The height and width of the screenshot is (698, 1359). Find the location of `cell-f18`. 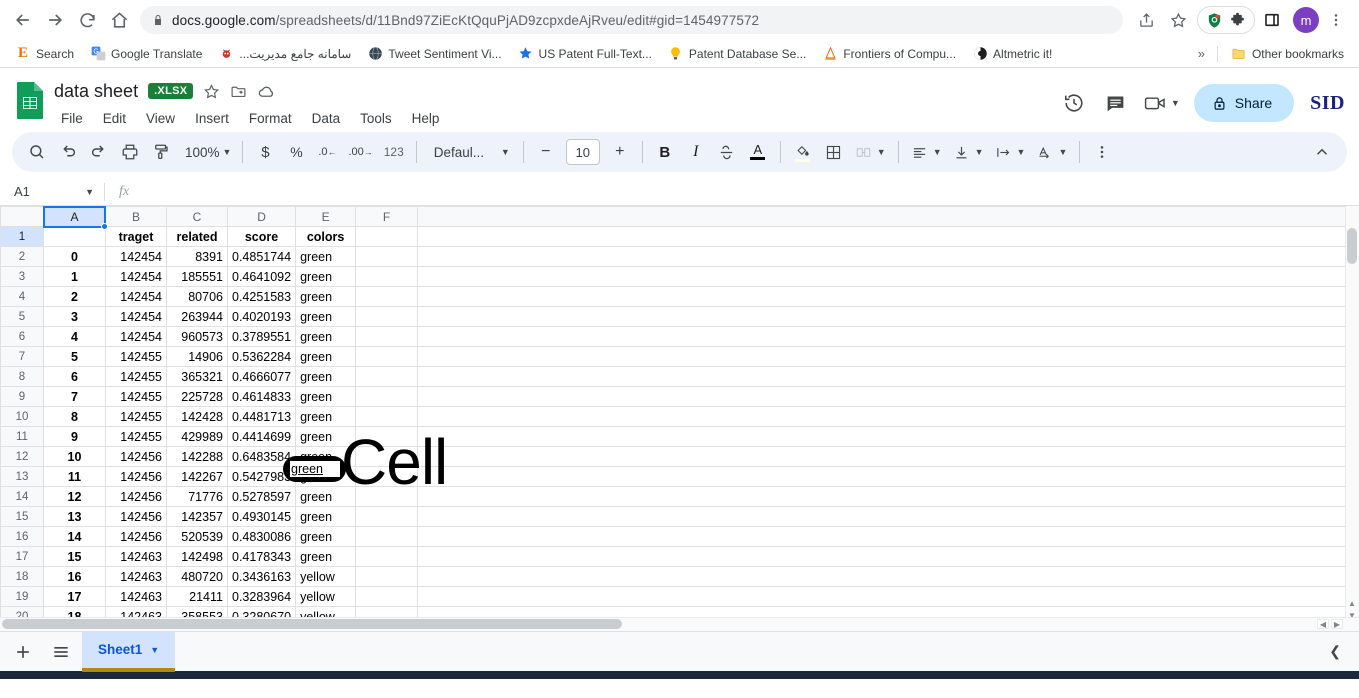

cell-f18 is located at coordinates (387, 576).